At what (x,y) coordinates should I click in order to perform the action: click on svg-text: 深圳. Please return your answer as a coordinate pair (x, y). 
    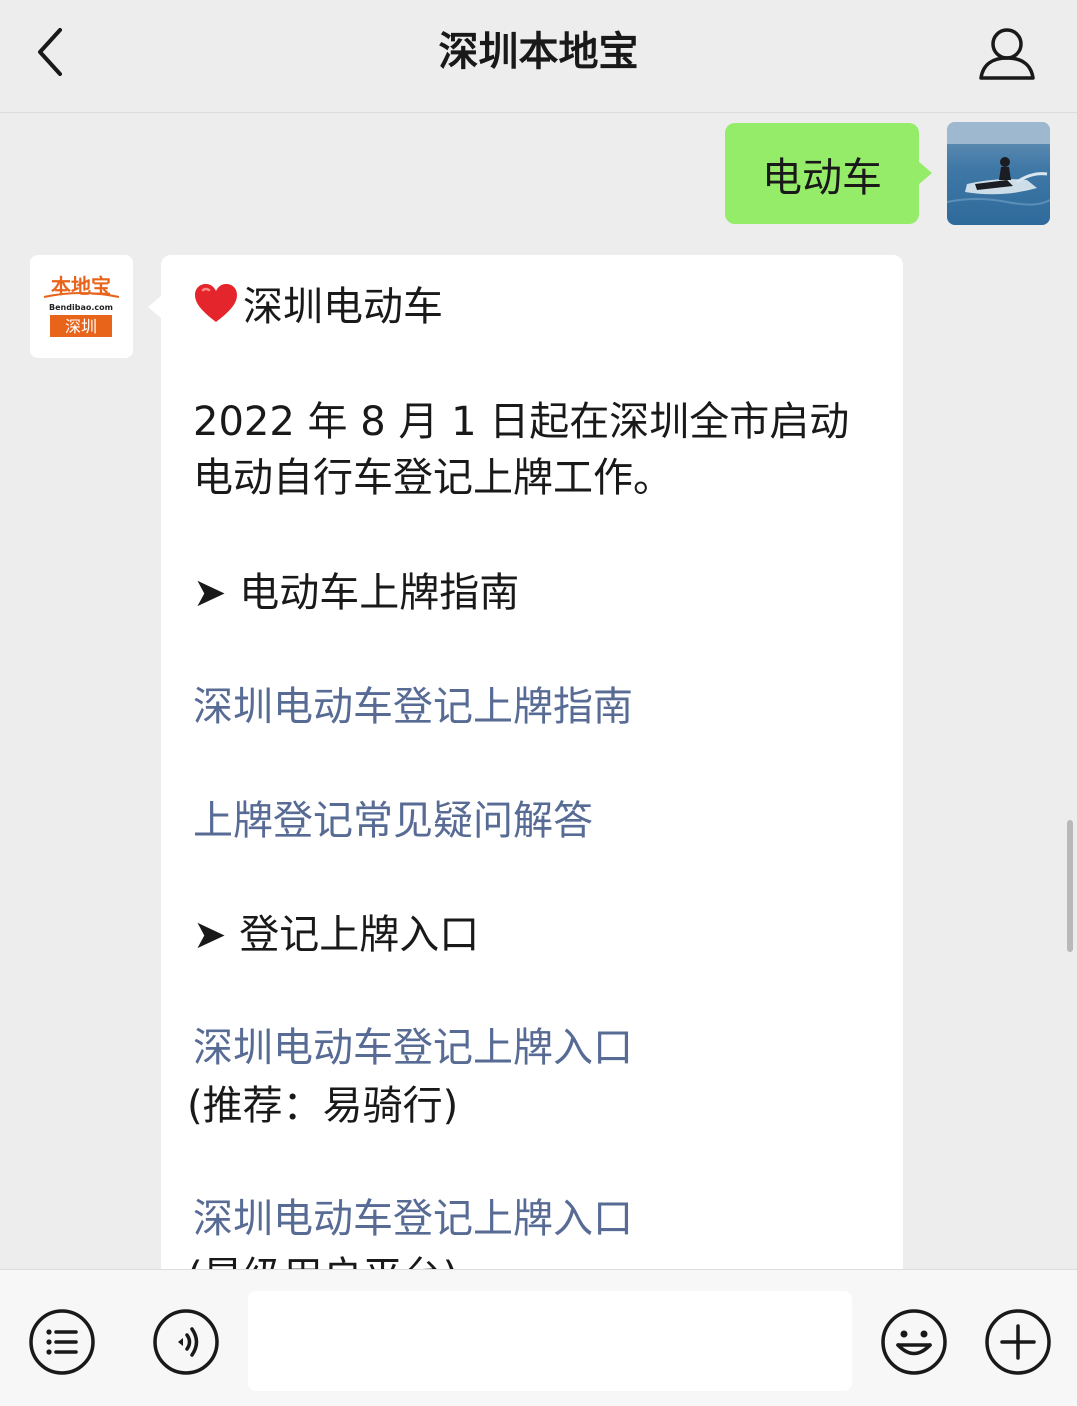
    Looking at the image, I should click on (81, 326).